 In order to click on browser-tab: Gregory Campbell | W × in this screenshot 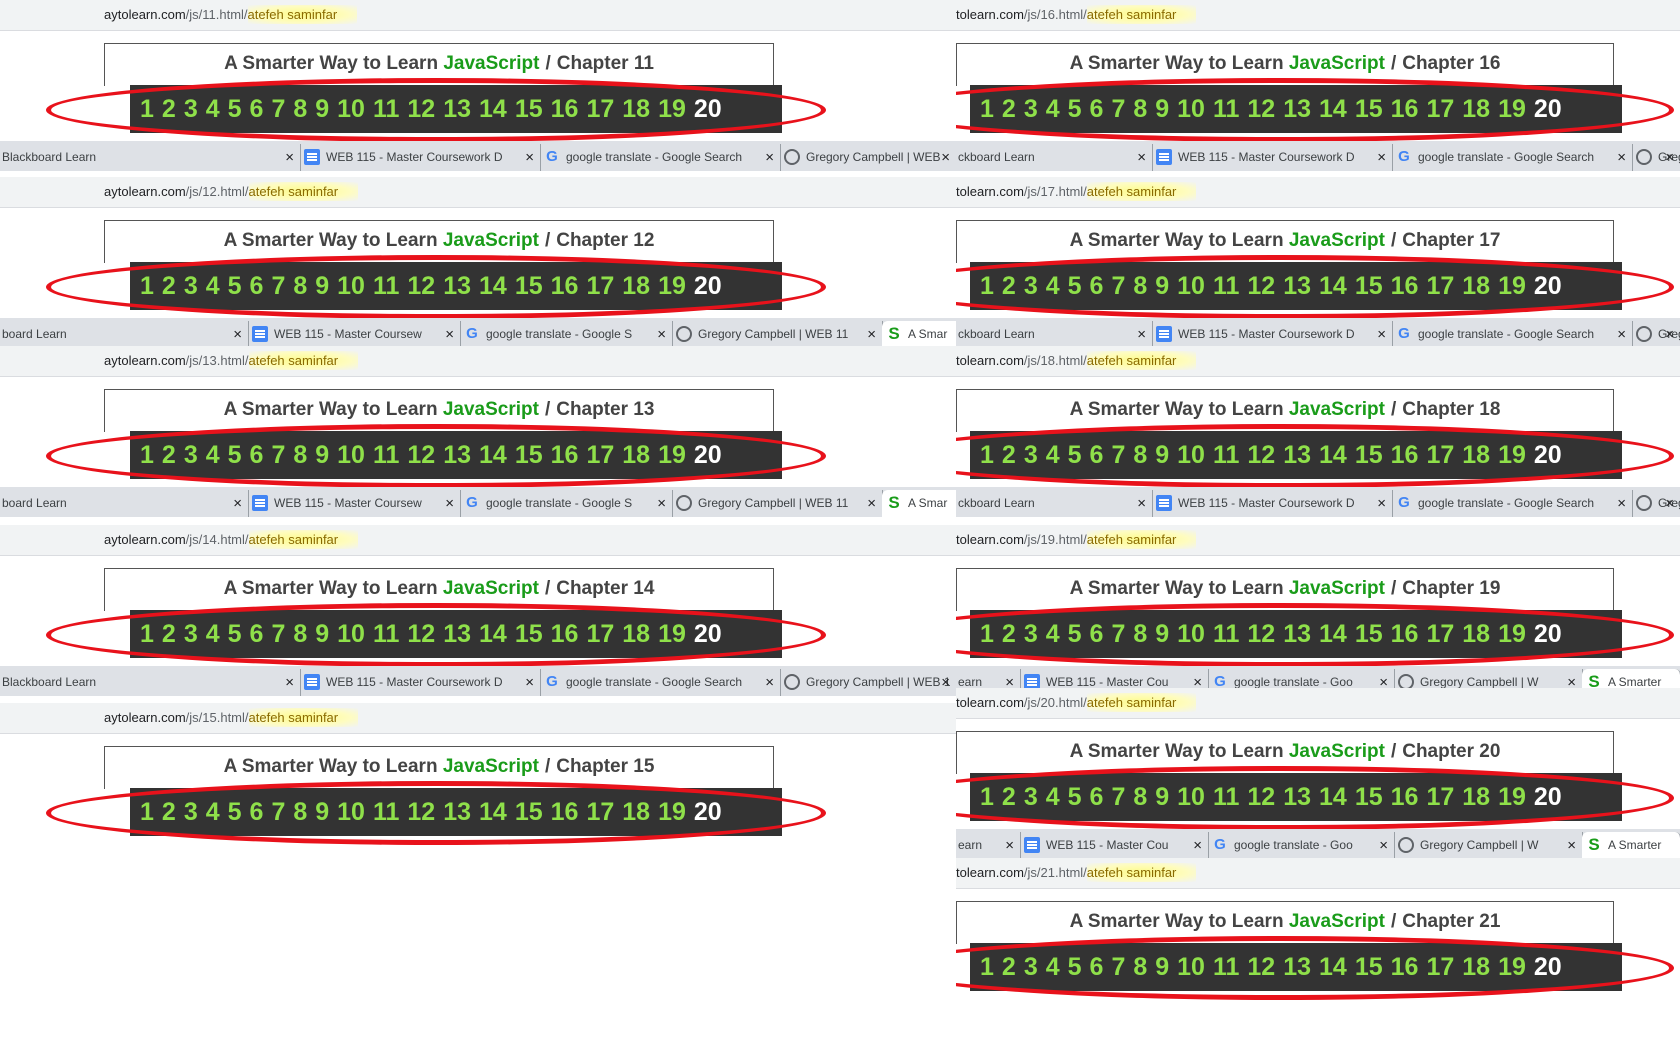, I will do `click(1488, 845)`.